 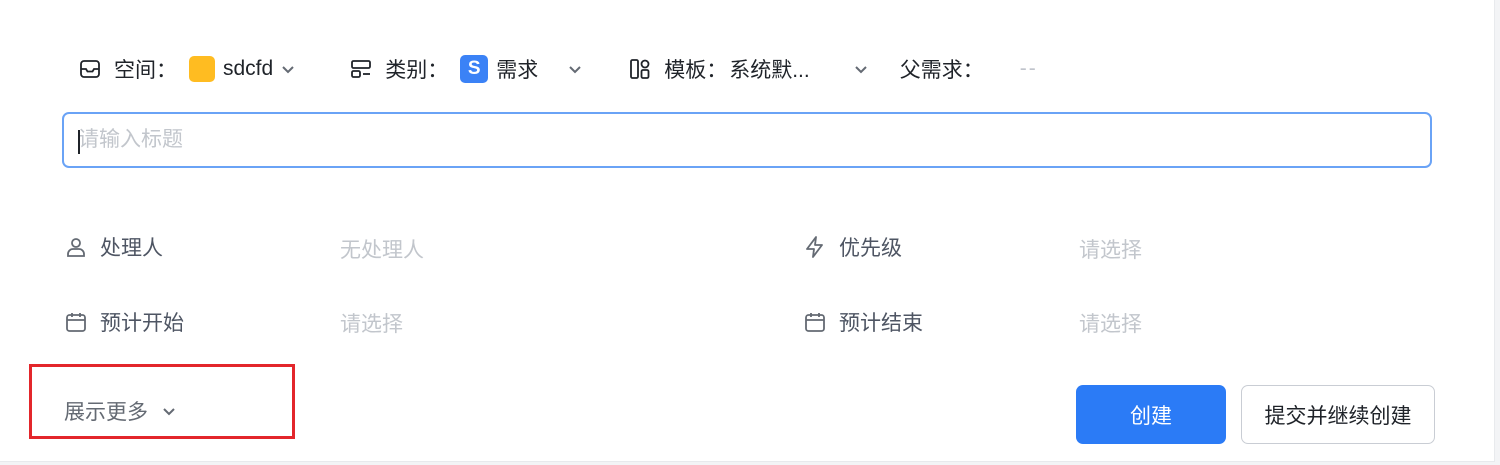 I want to click on end-field: 预计结束, so click(x=863, y=322).